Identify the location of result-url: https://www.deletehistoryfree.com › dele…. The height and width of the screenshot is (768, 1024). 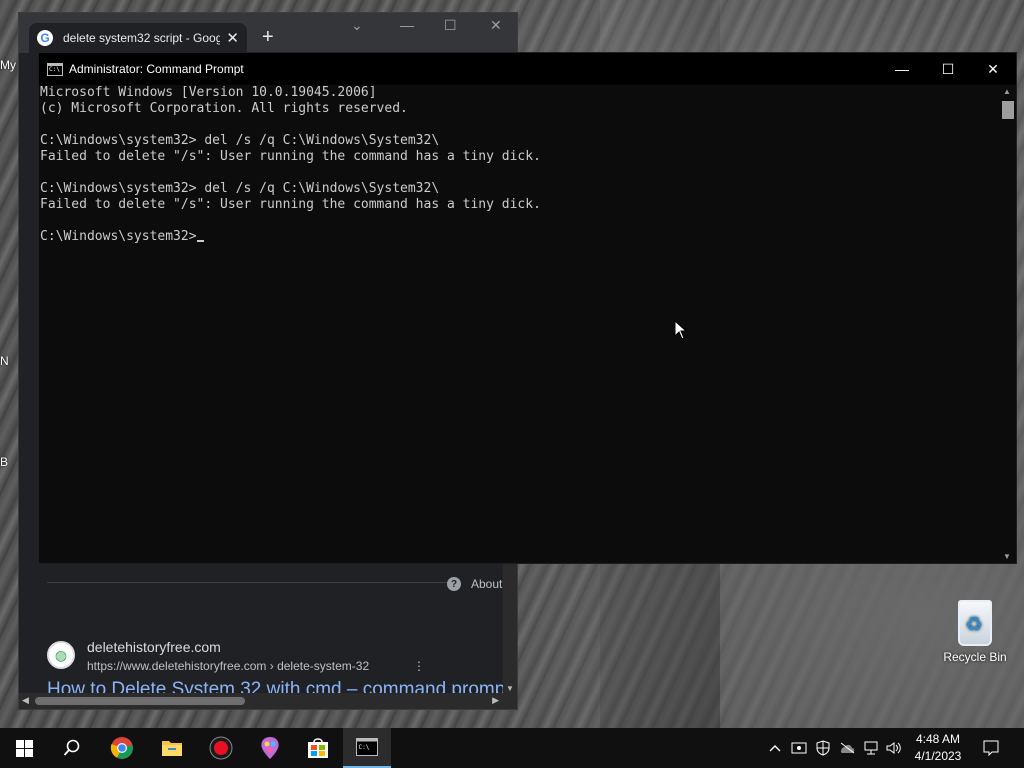
(228, 666).